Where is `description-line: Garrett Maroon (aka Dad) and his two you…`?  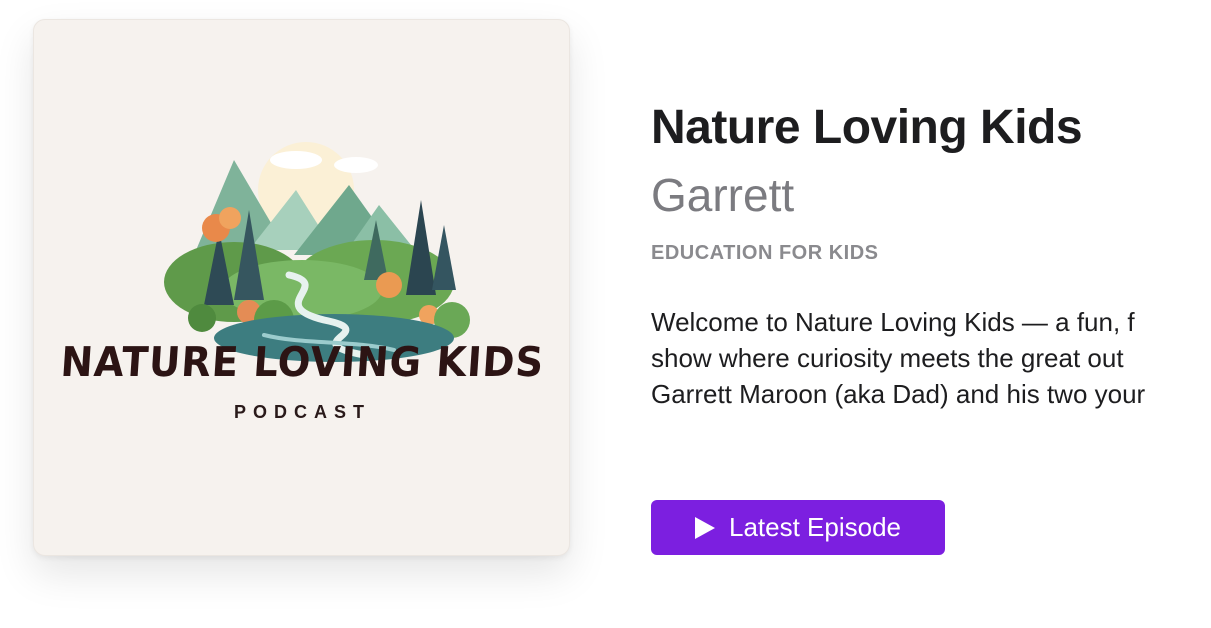
description-line: Garrett Maroon (aka Dad) and his two you… is located at coordinates (898, 394).